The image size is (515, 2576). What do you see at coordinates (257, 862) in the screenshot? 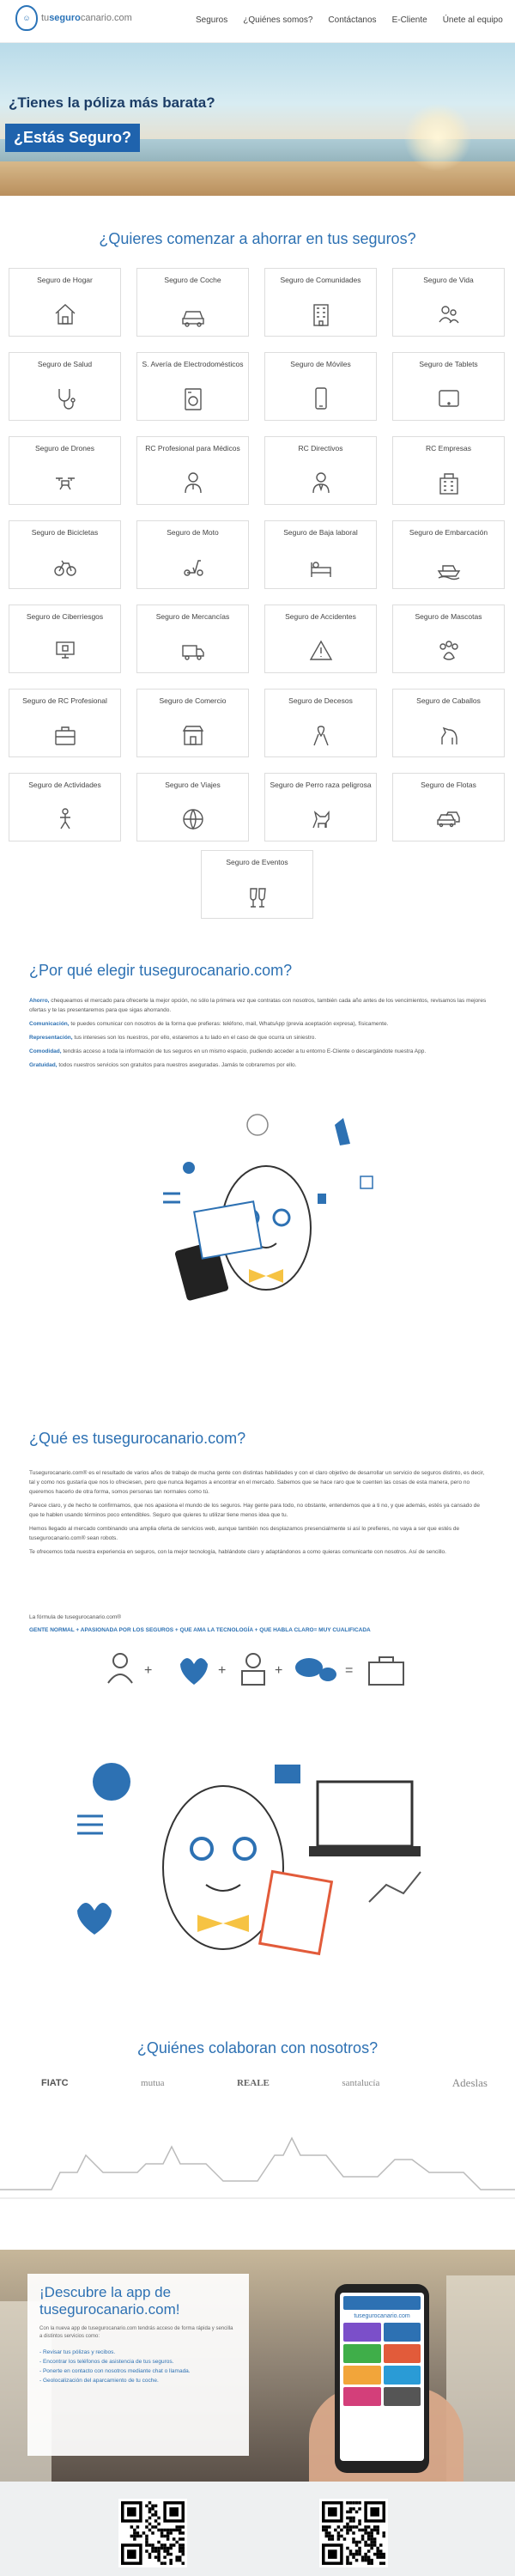
I see `insurance-card-label: Seguro de Eventos` at bounding box center [257, 862].